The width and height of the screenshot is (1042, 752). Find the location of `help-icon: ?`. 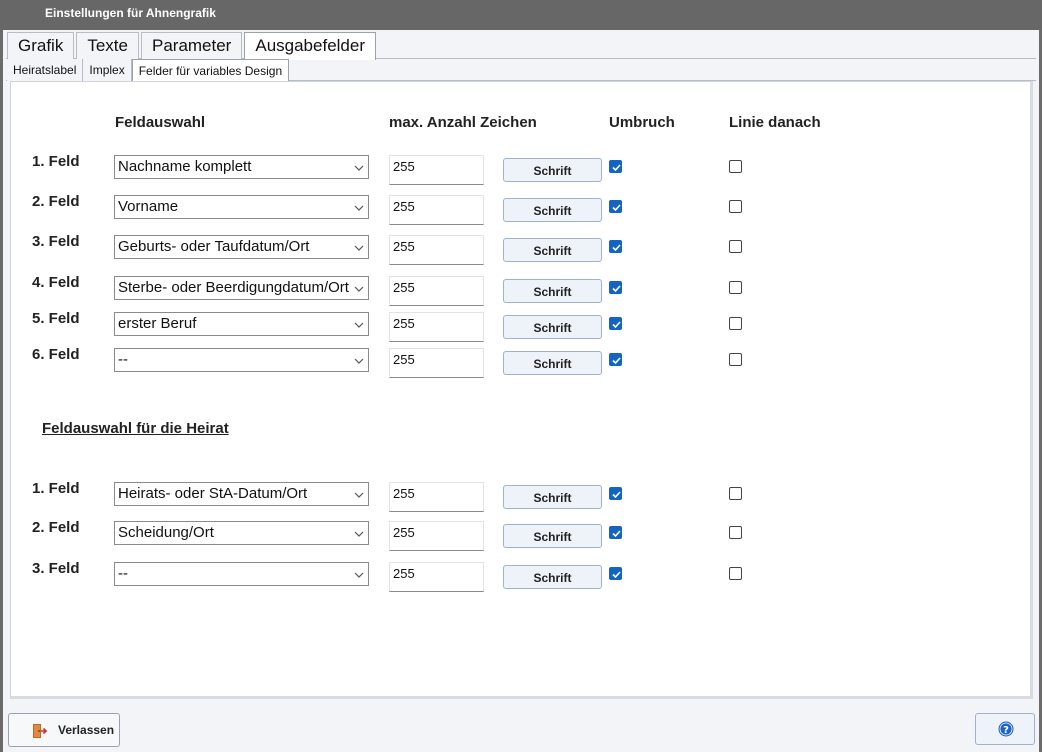

help-icon: ? is located at coordinates (1006, 731).